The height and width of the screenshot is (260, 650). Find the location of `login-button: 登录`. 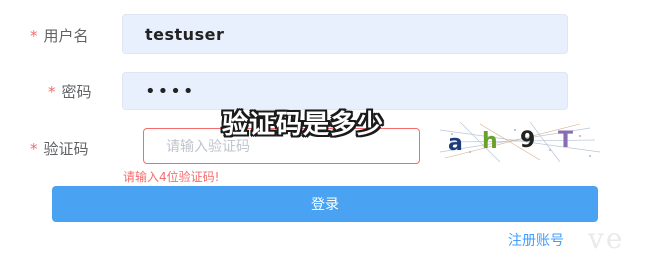

login-button: 登录 is located at coordinates (325, 204).